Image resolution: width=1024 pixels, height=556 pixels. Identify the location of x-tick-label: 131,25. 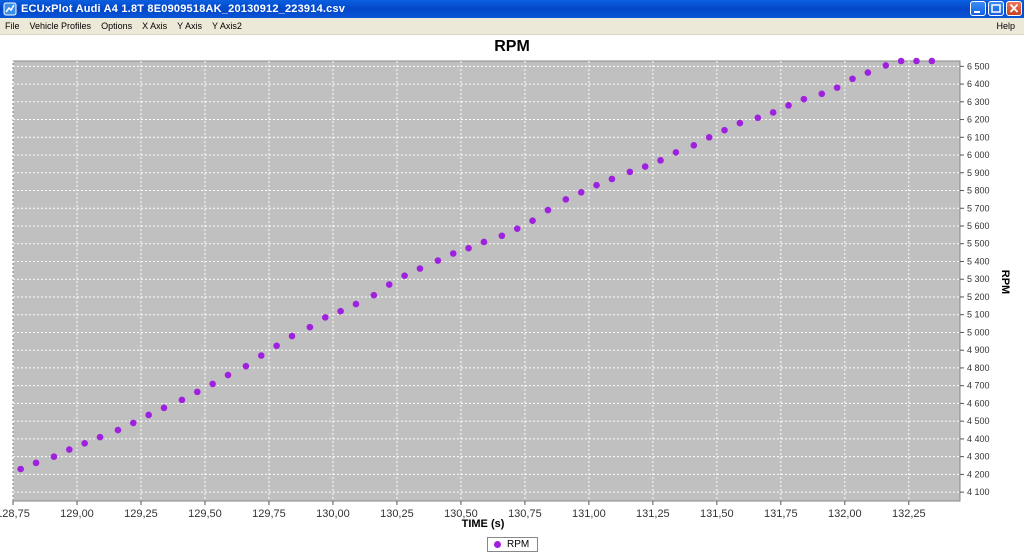
(653, 514).